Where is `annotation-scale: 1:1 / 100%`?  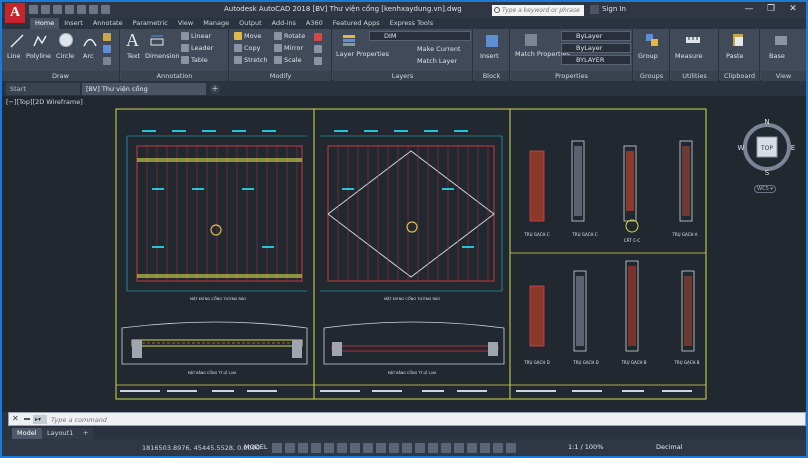
annotation-scale: 1:1 / 100% is located at coordinates (585, 447).